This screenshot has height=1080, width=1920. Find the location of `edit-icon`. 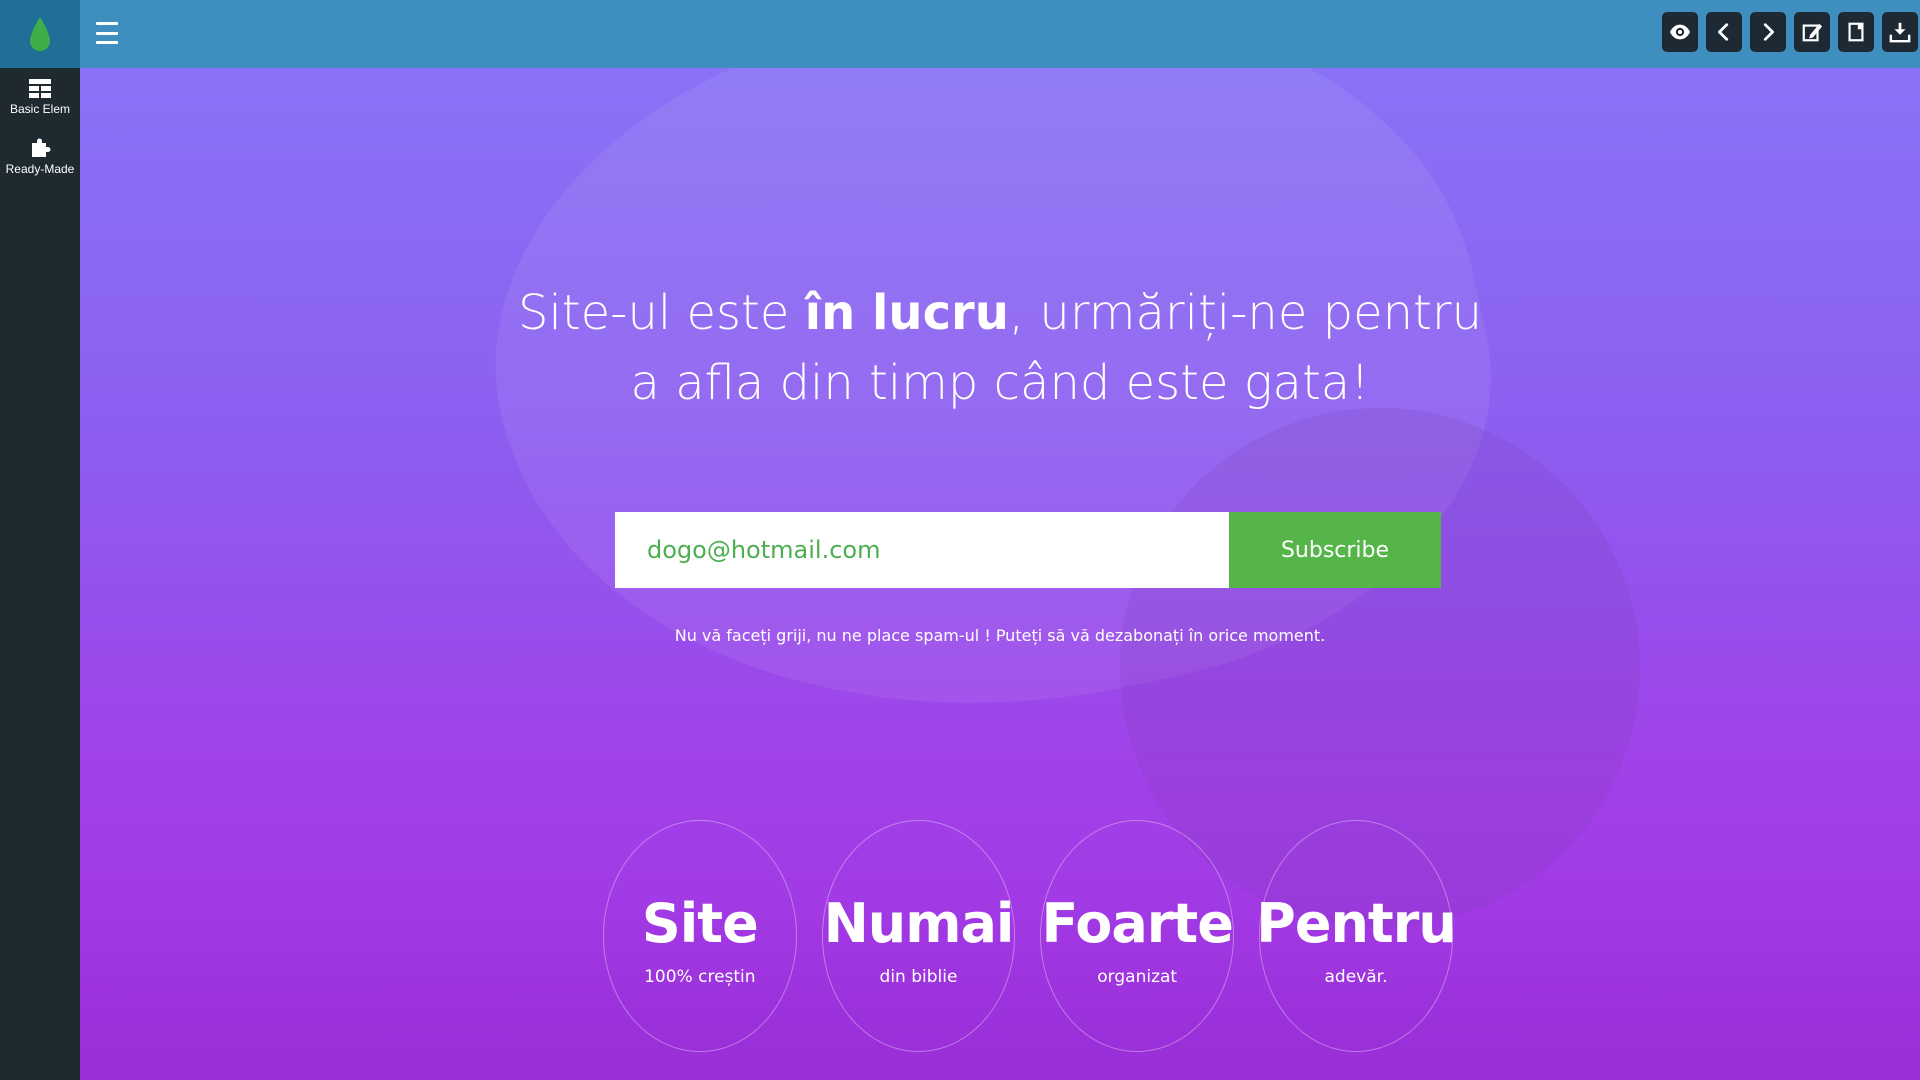

edit-icon is located at coordinates (1812, 32).